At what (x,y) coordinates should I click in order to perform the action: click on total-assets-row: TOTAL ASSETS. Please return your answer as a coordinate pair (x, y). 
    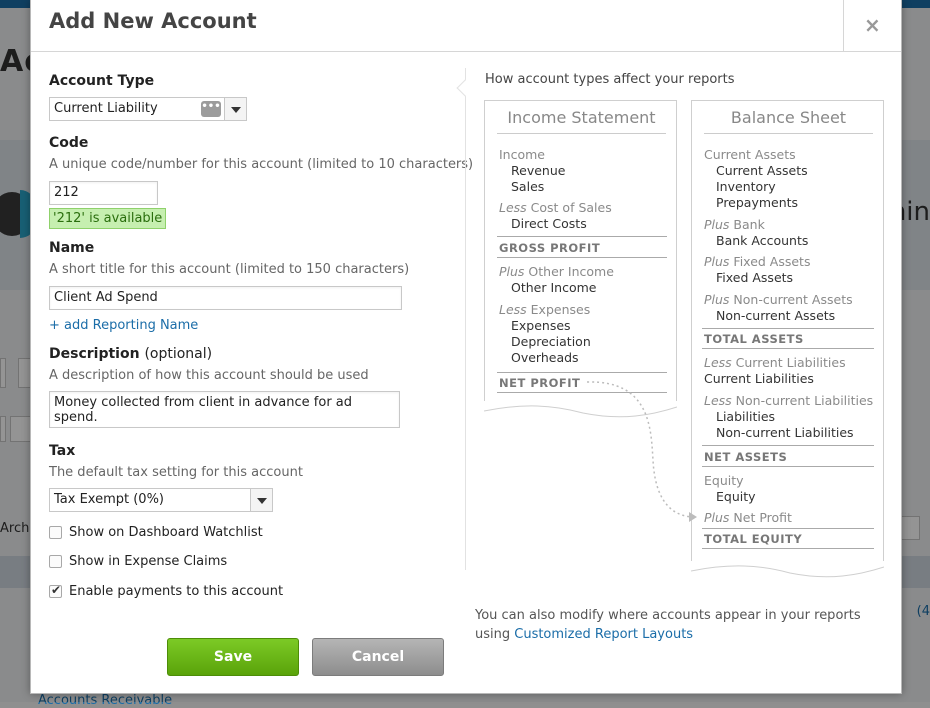
    Looking at the image, I should click on (754, 339).